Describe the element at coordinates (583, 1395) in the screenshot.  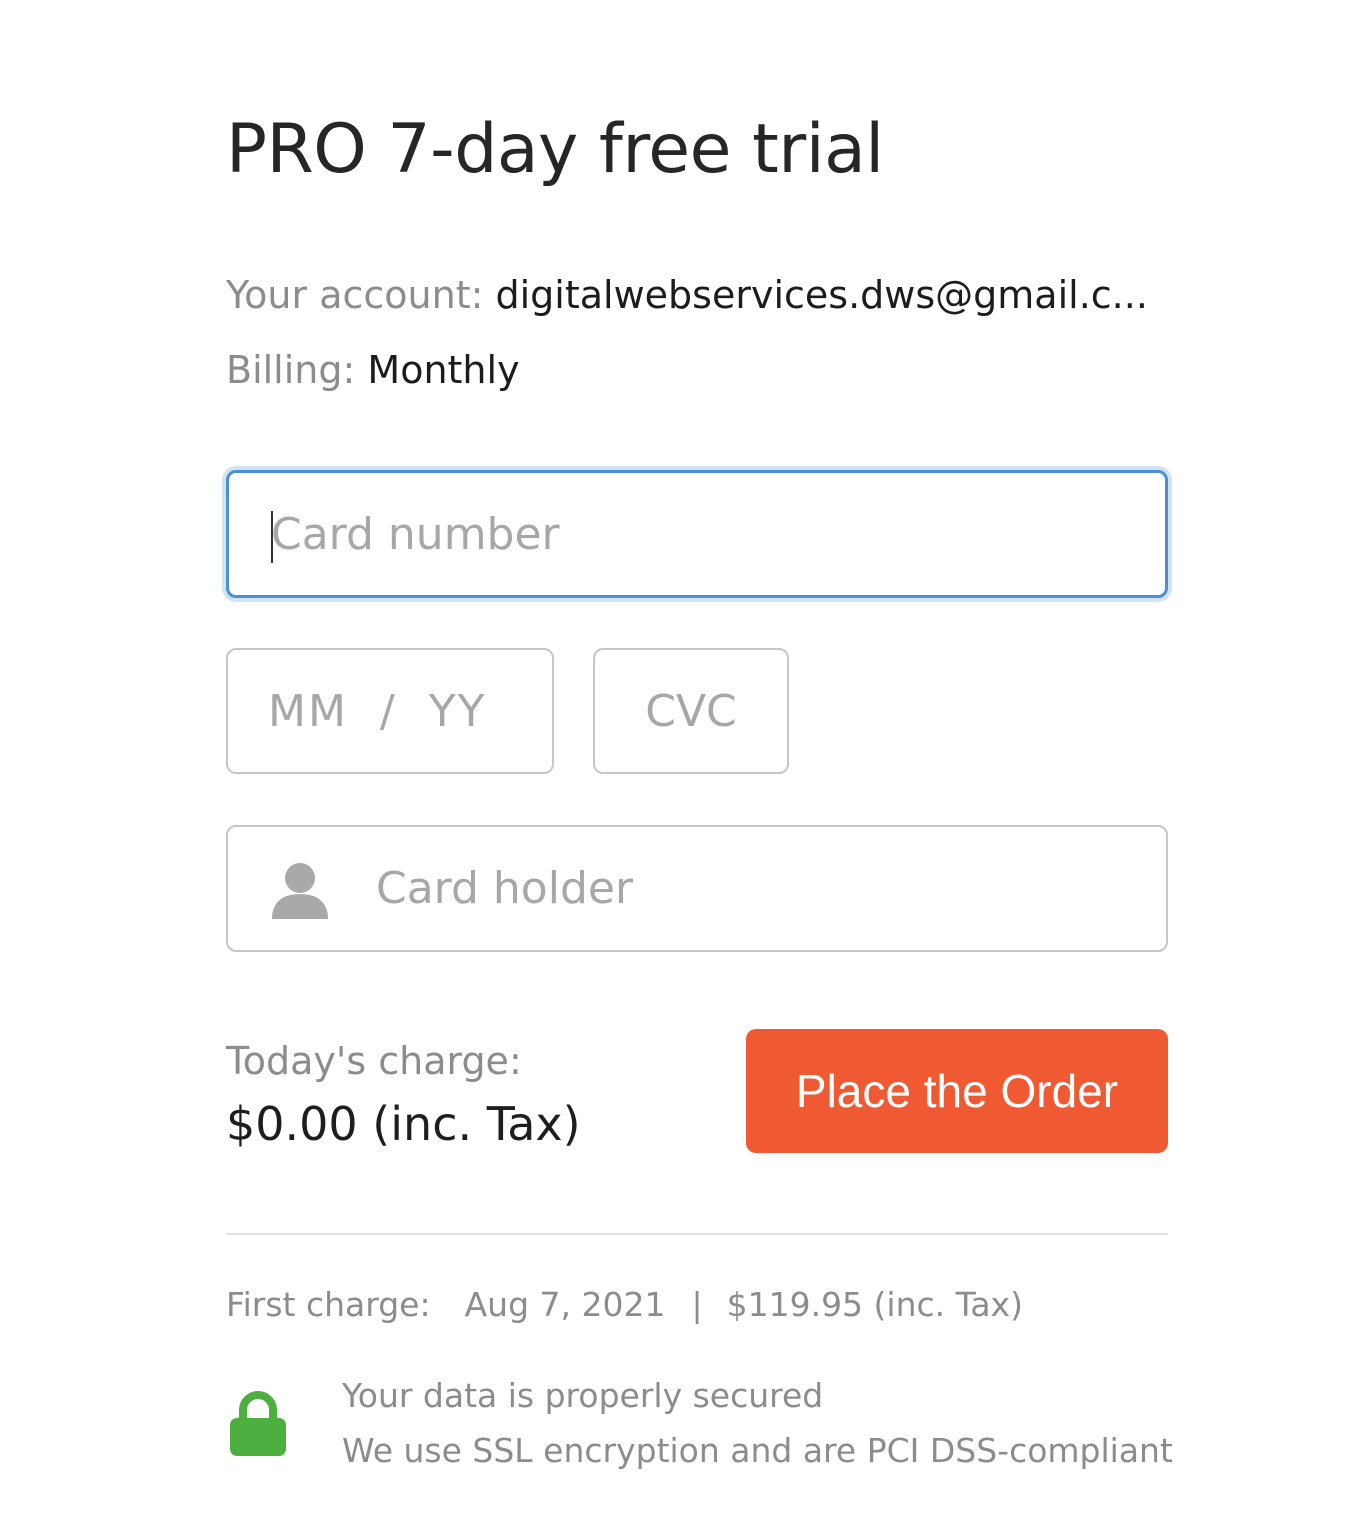
I see `security-title: Your data is properly secured` at that location.